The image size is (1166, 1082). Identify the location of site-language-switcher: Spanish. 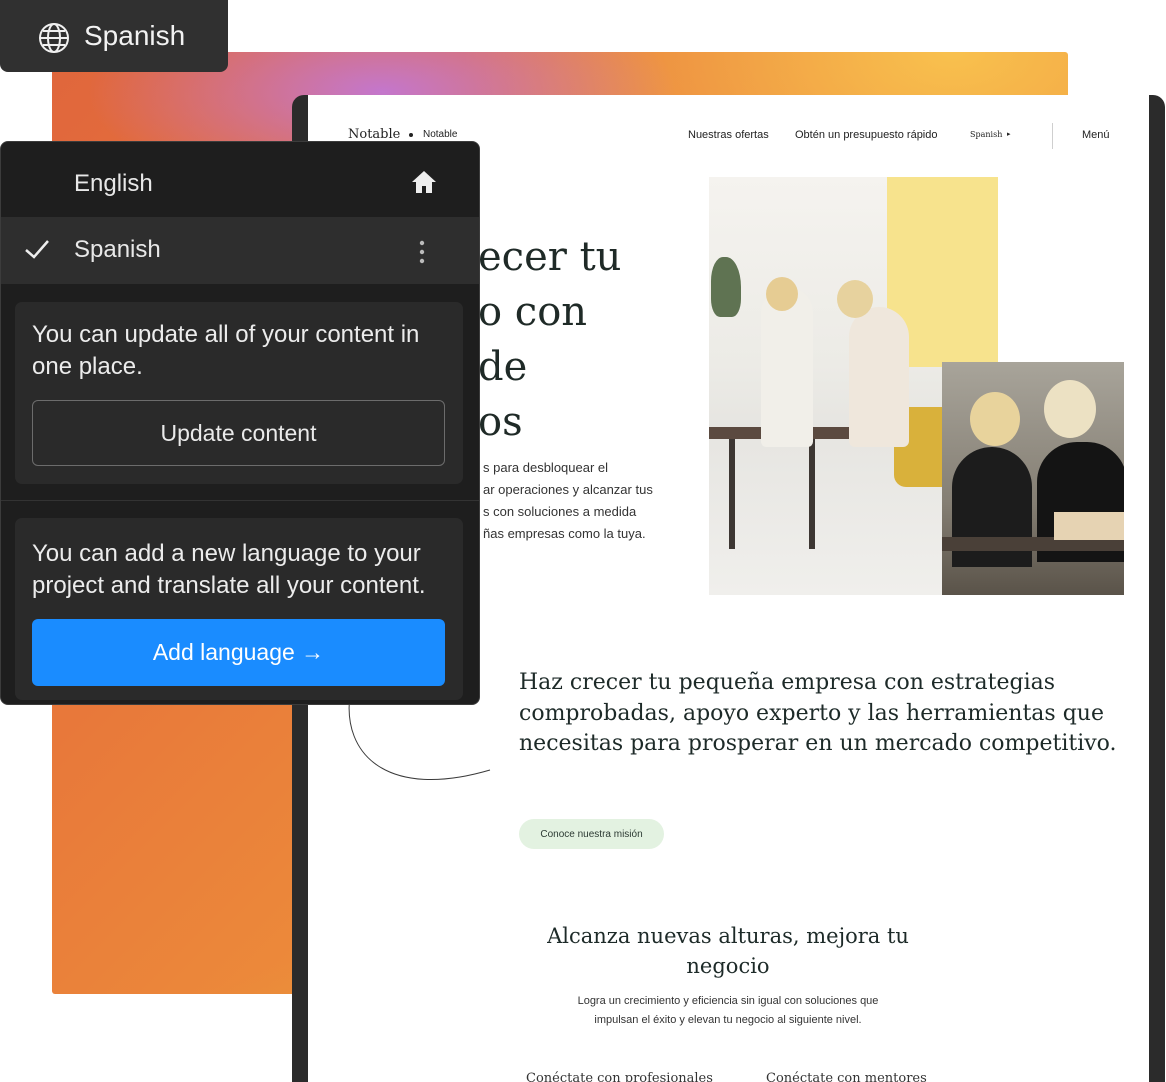
(986, 134).